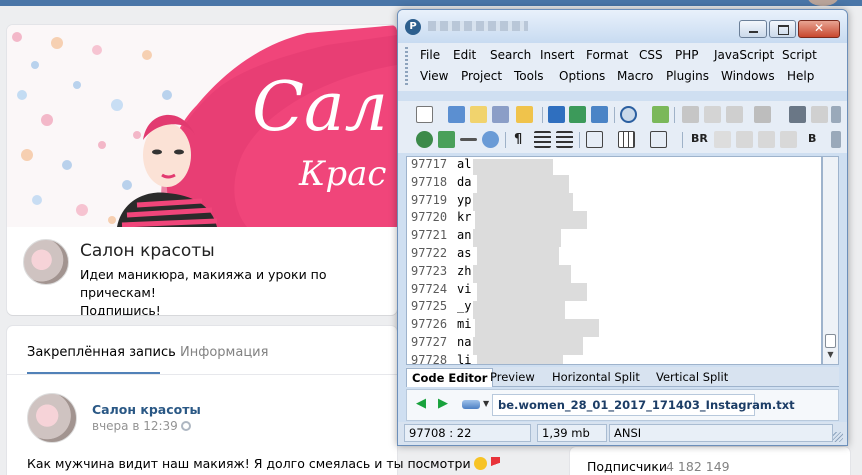  What do you see at coordinates (797, 114) in the screenshot?
I see `binoculars-icon` at bounding box center [797, 114].